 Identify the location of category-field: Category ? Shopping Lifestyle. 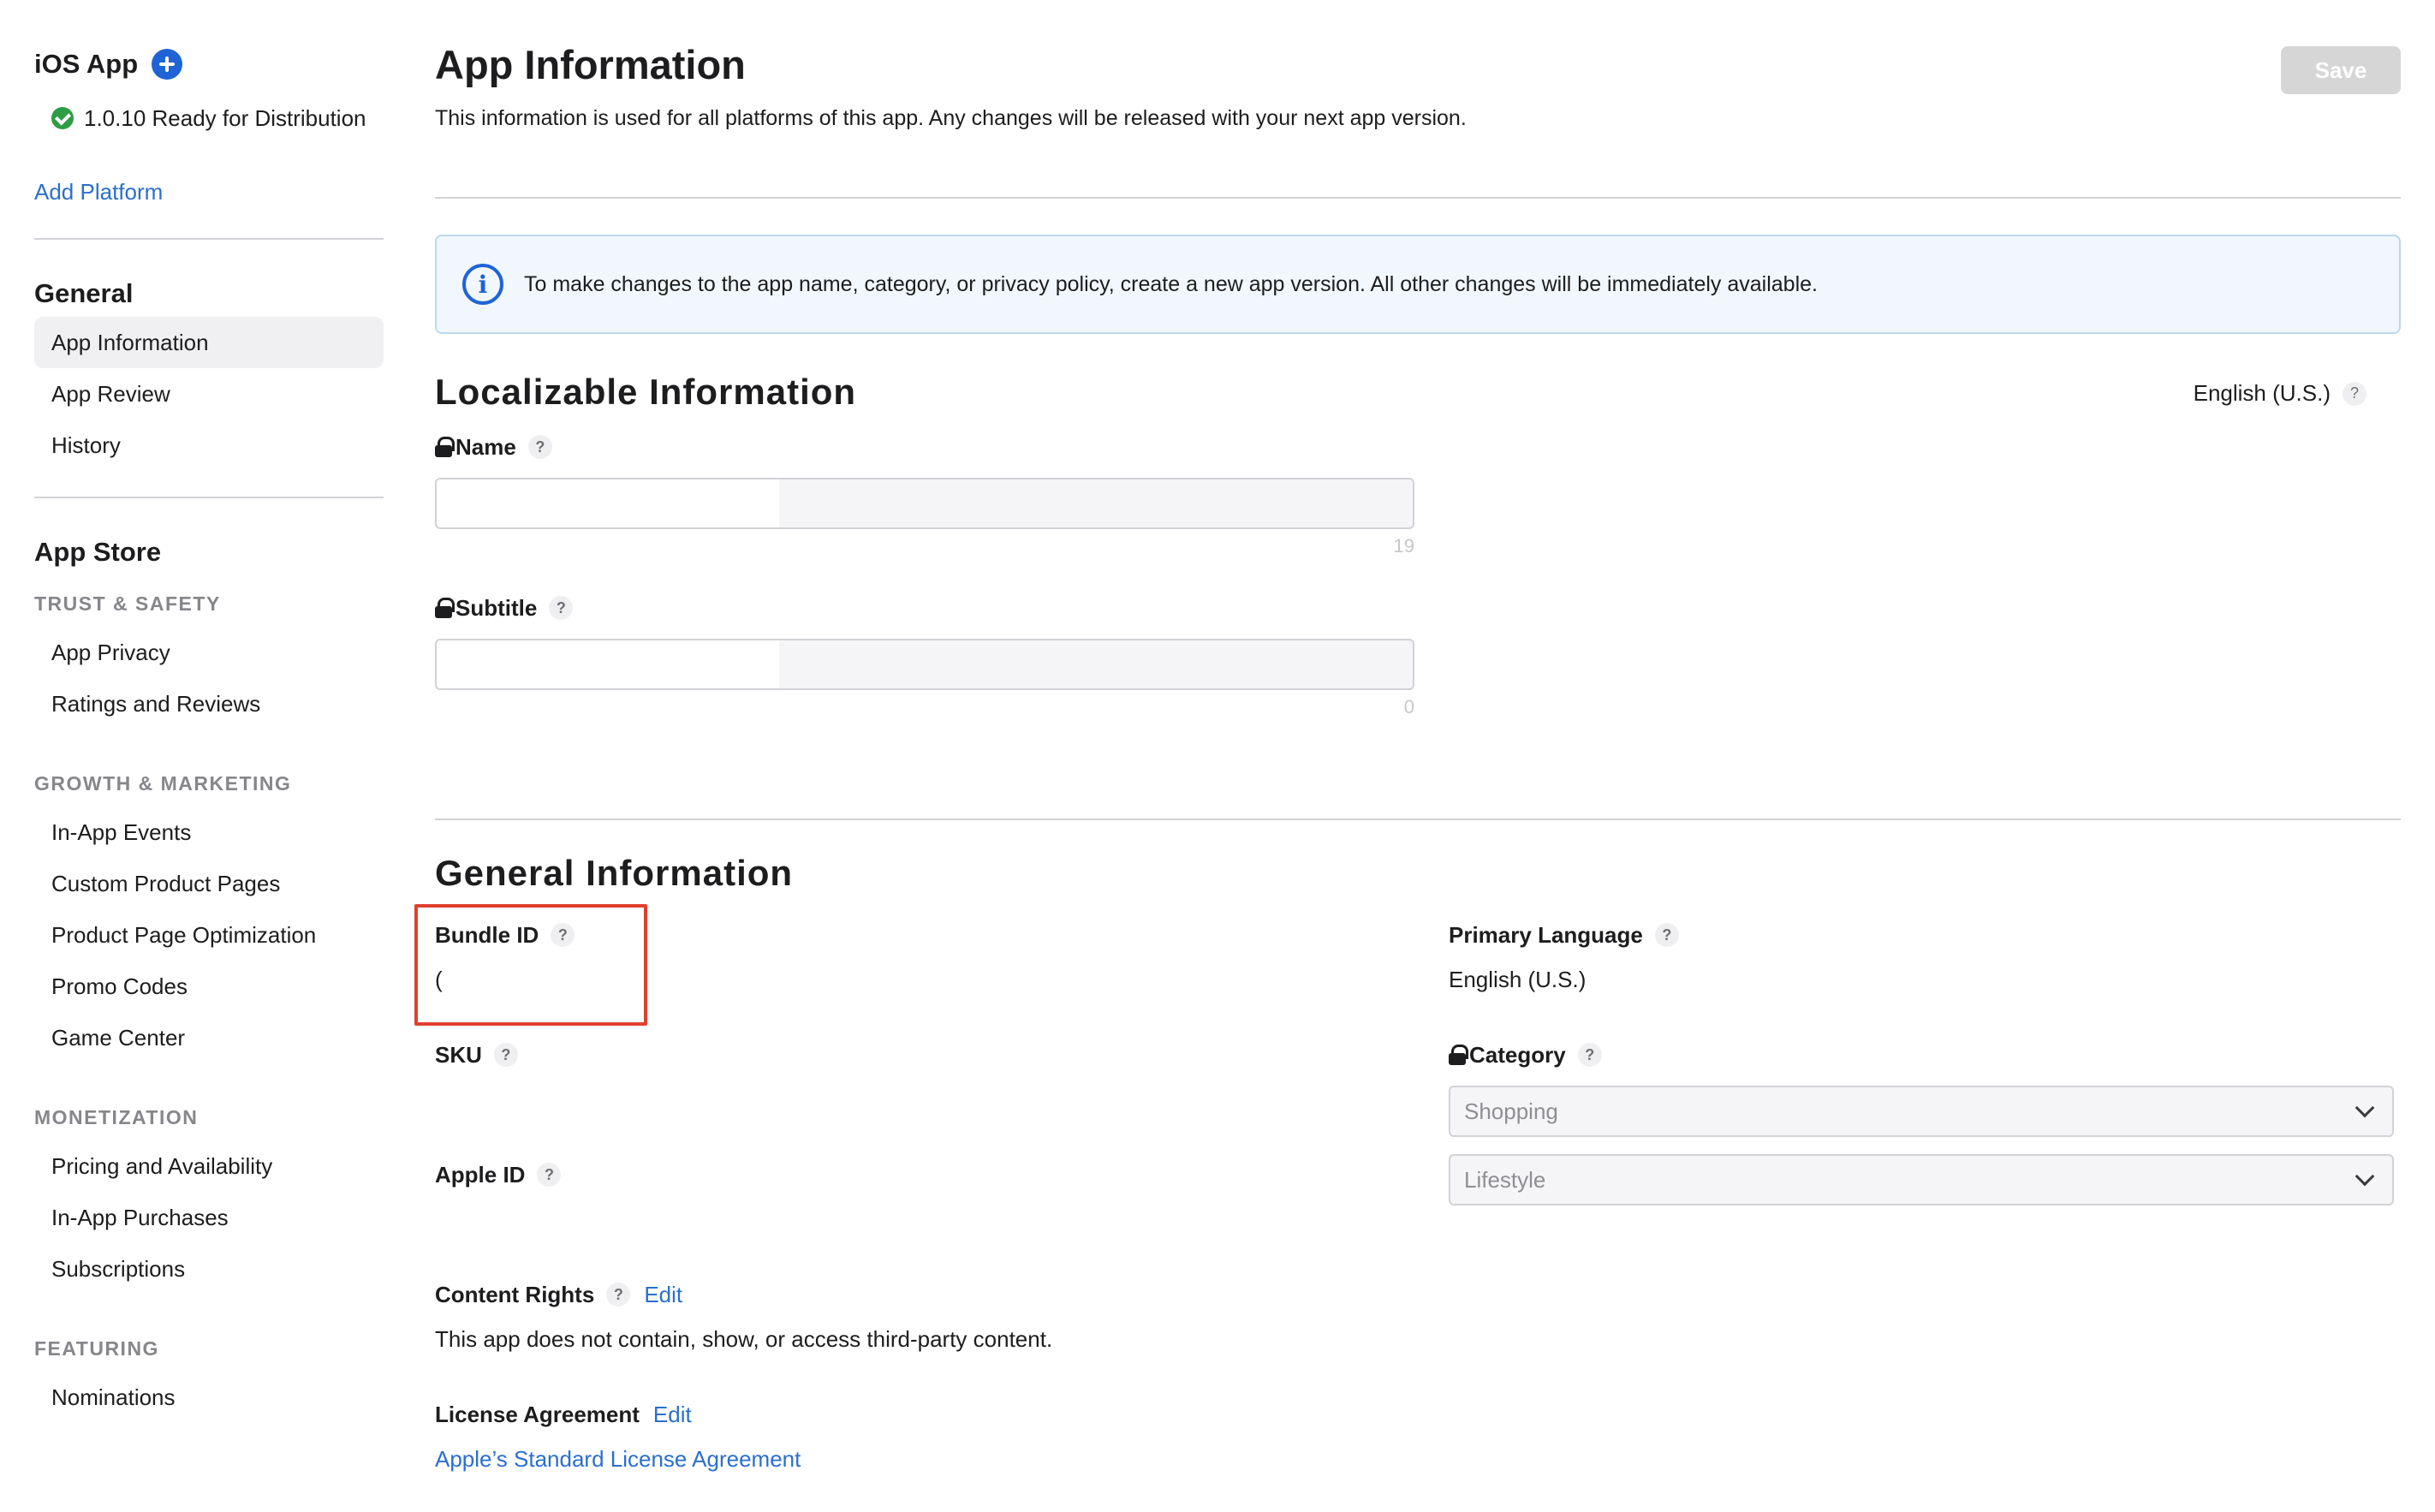
(1921, 1121).